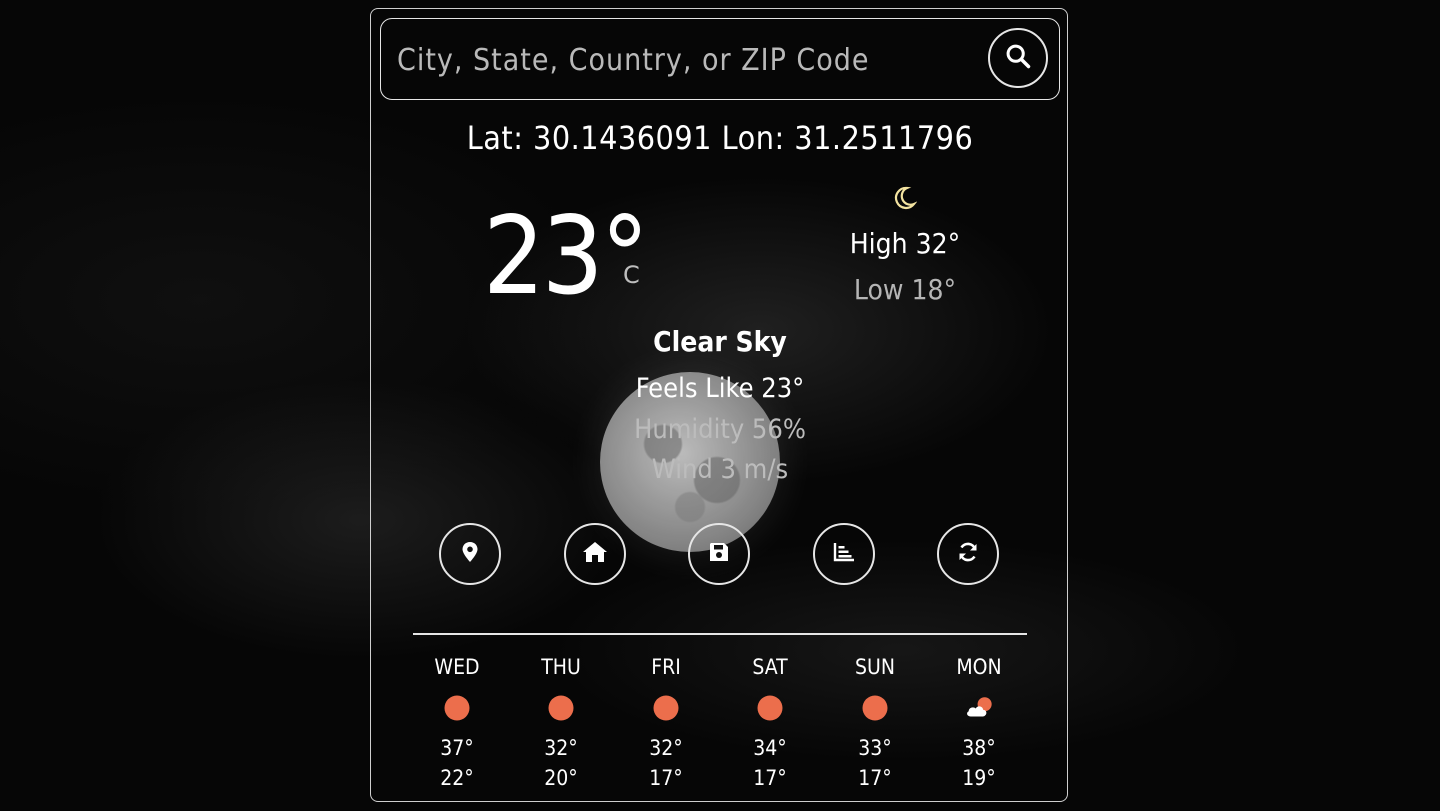  Describe the element at coordinates (566, 256) in the screenshot. I see `current-temperature: 23°` at that location.